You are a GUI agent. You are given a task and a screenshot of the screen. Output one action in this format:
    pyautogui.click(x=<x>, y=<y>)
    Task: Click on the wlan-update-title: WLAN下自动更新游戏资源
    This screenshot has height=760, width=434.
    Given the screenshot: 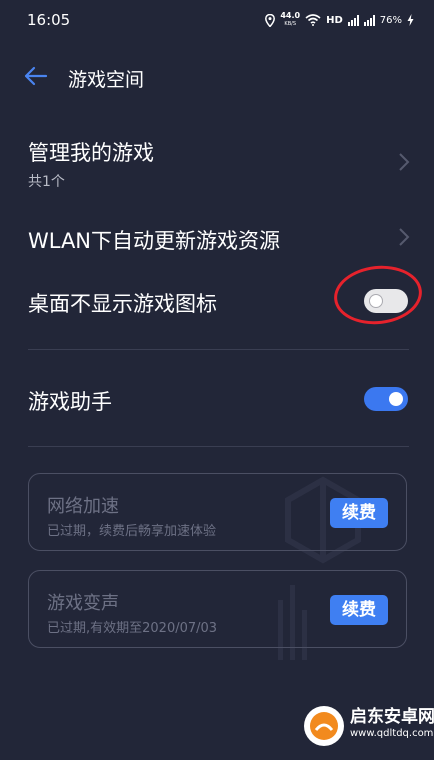 What is the action you would take?
    pyautogui.click(x=154, y=241)
    